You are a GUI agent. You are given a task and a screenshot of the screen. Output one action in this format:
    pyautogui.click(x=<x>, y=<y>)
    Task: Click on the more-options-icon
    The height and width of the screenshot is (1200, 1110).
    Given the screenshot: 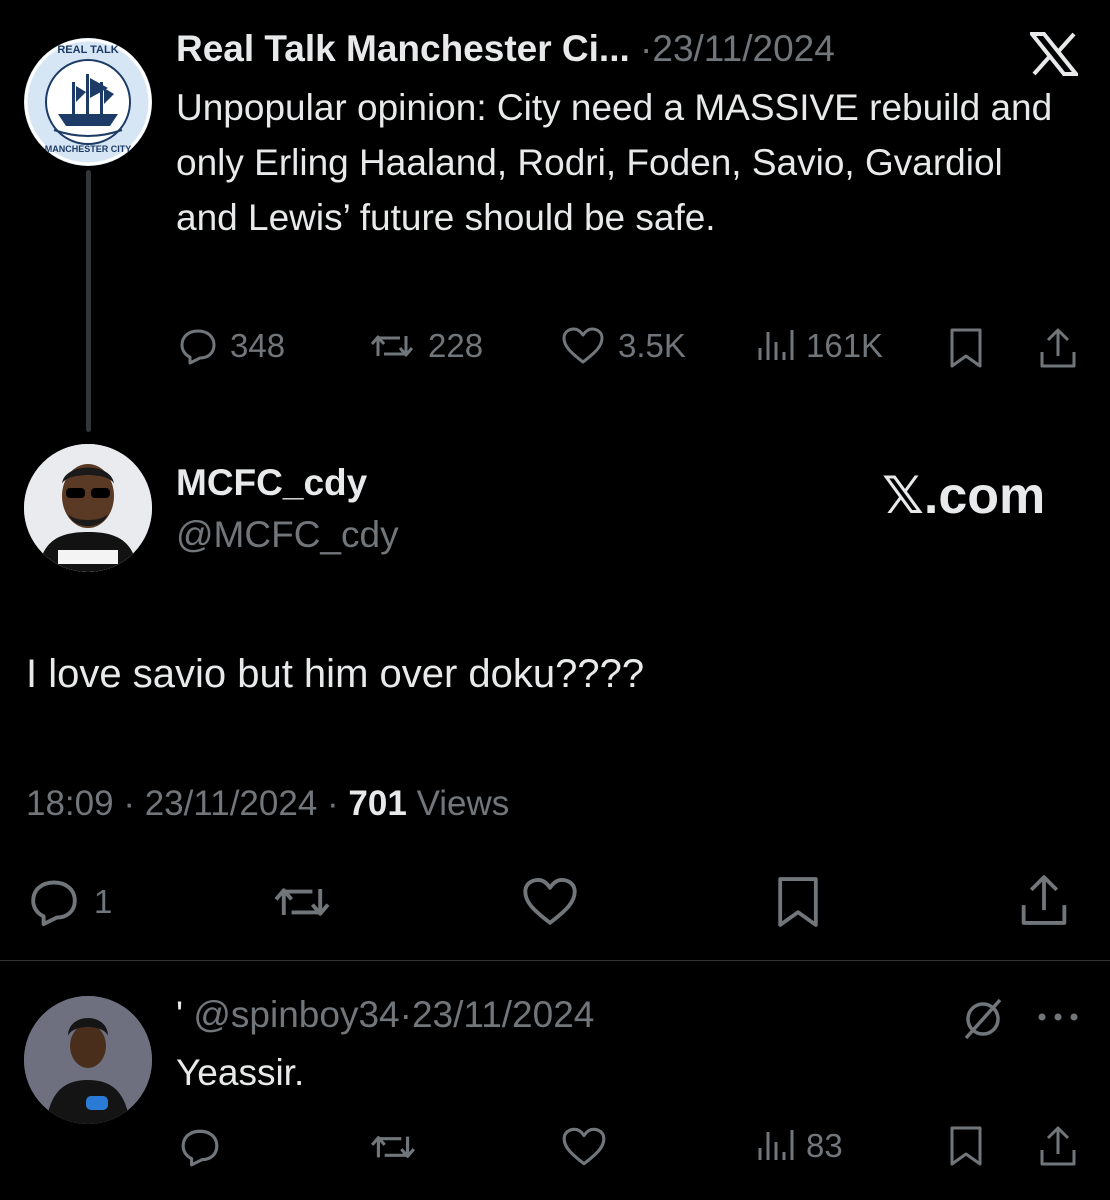 What is the action you would take?
    pyautogui.click(x=1058, y=1017)
    